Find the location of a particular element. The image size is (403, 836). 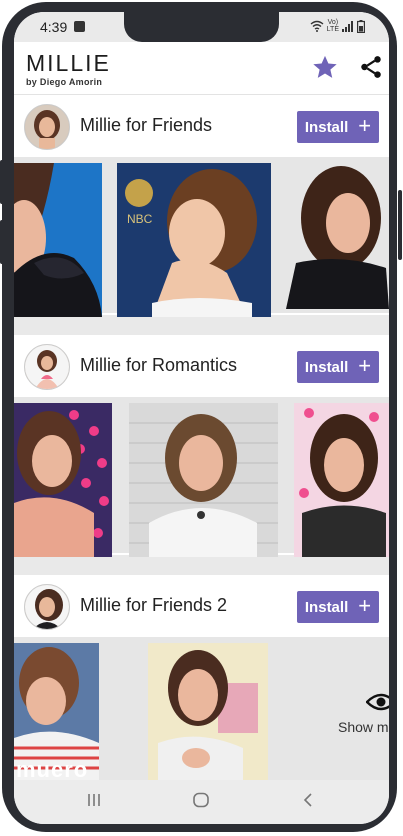

pack-title: Millie for Friends 2 is located at coordinates (154, 605).